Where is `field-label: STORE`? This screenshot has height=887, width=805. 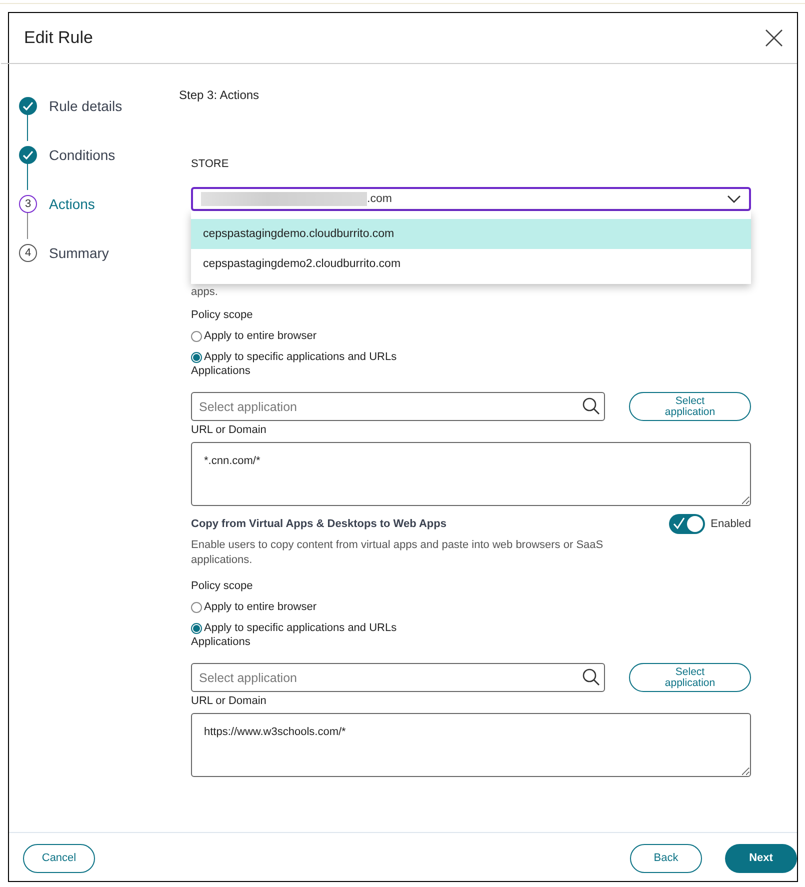
field-label: STORE is located at coordinates (210, 164).